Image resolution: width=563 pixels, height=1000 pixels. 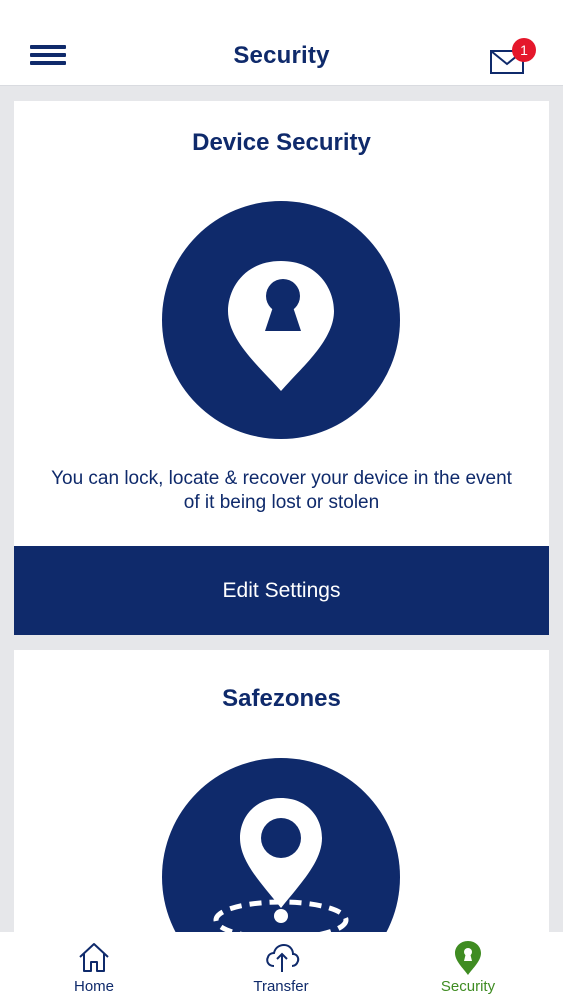 I want to click on edit-settings-button: Edit Settings, so click(x=281, y=590).